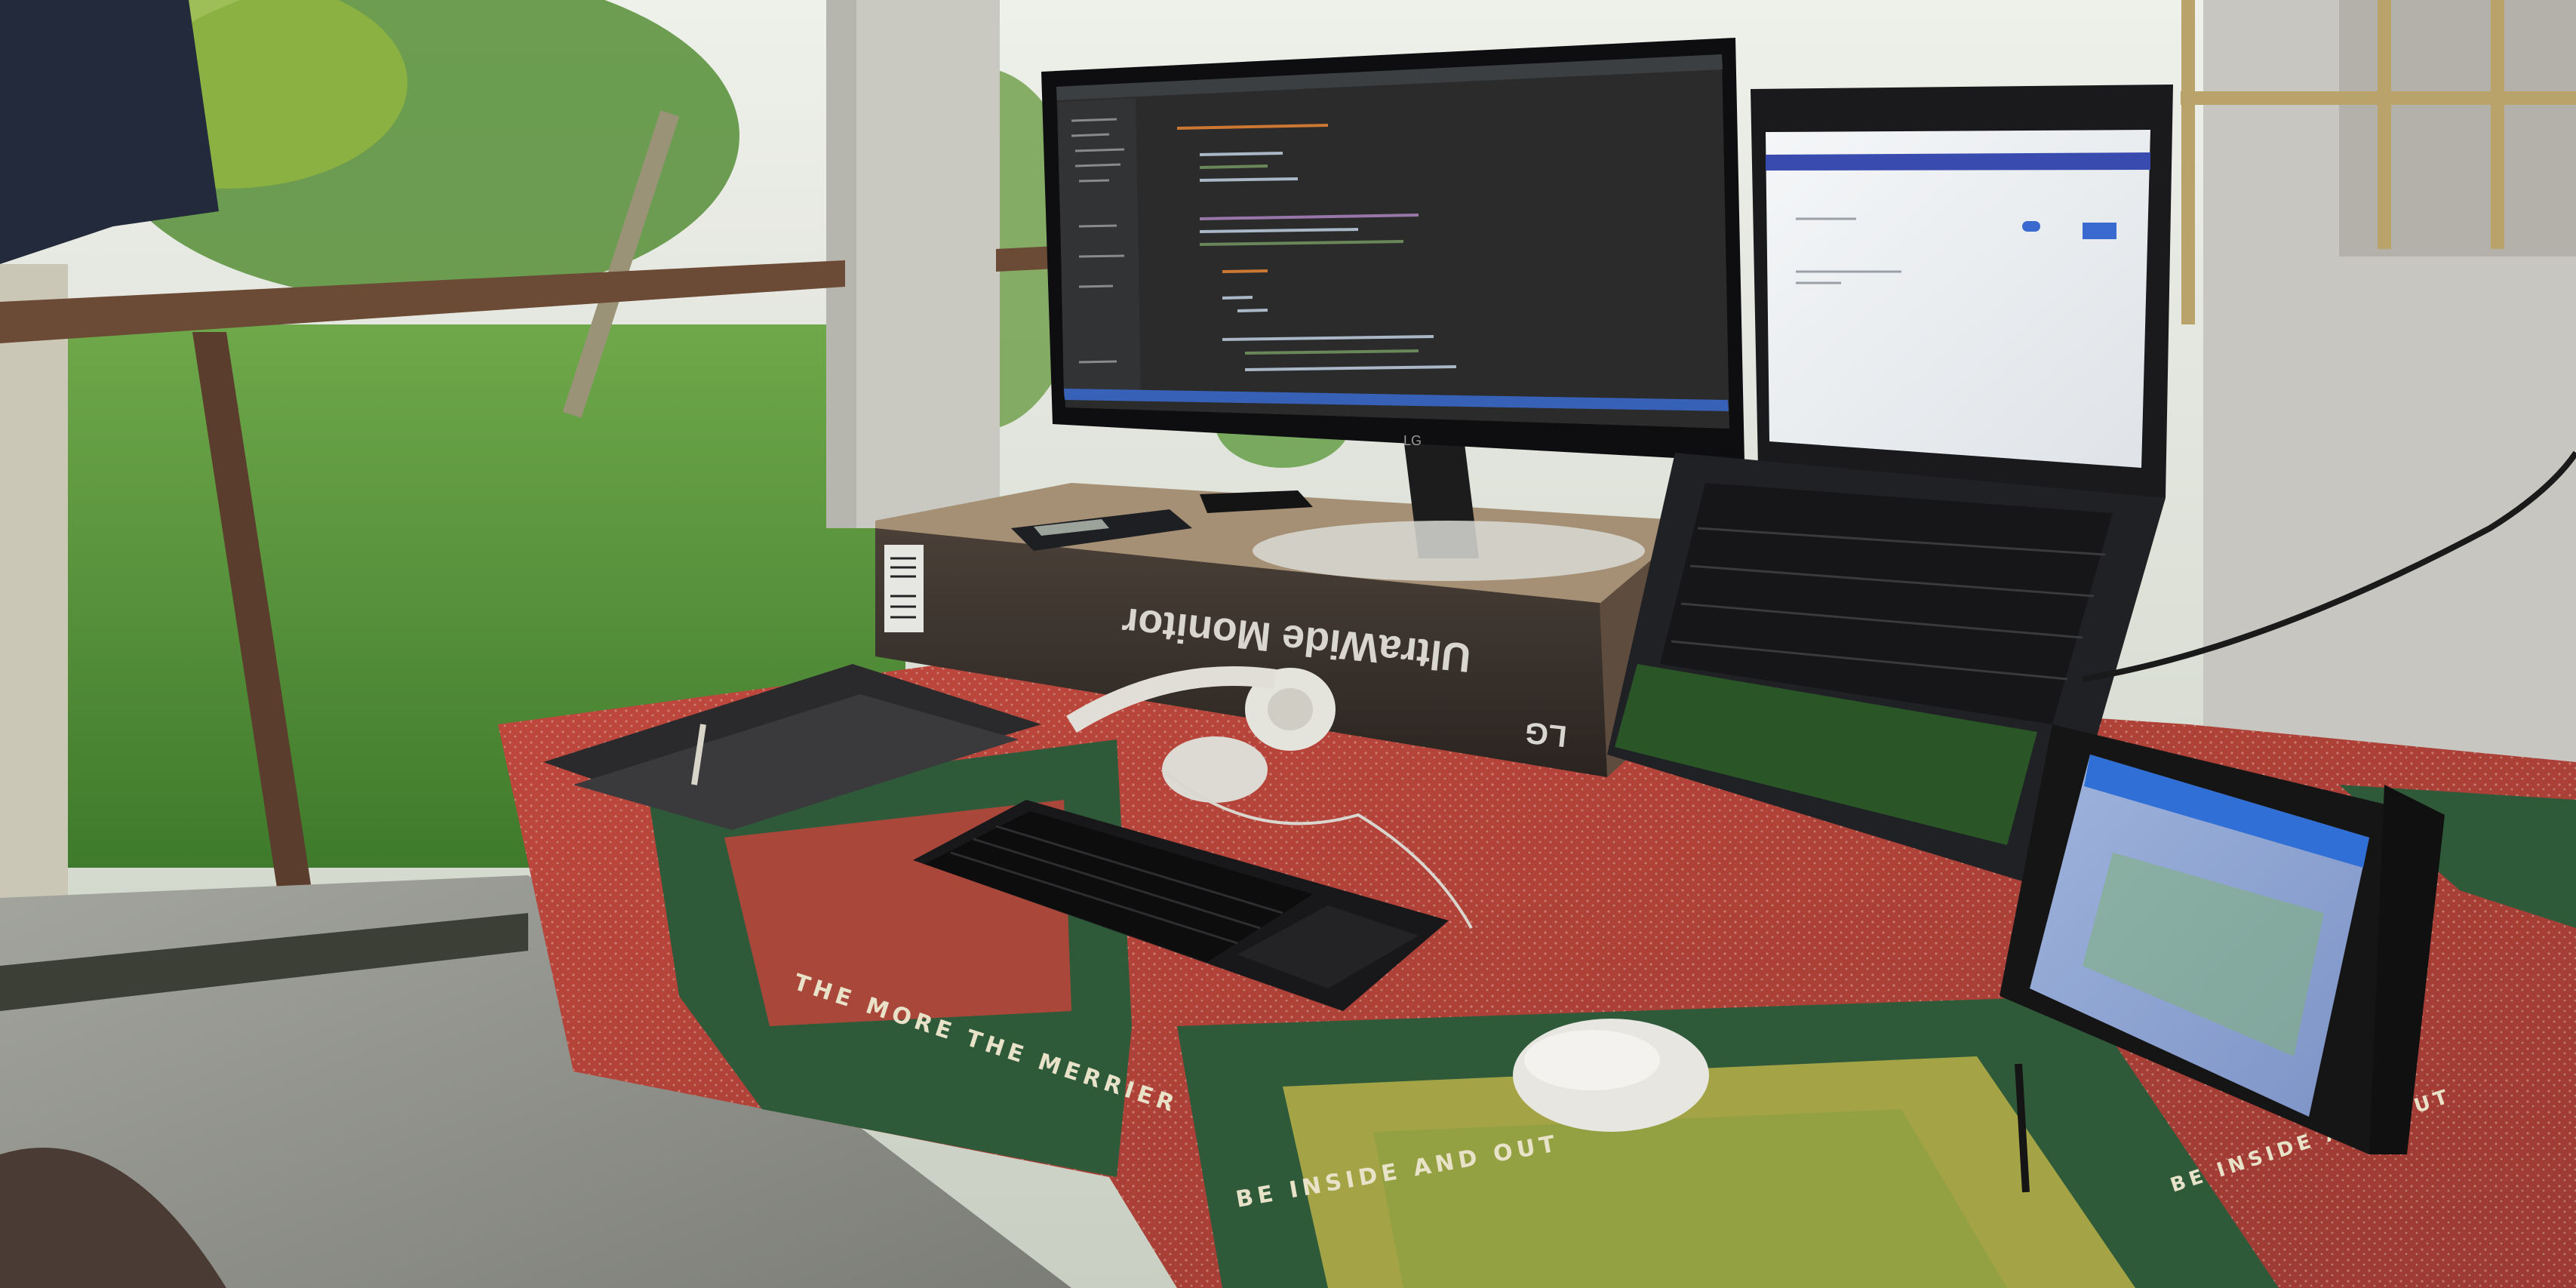 This screenshot has width=2576, height=1288. What do you see at coordinates (1412, 440) in the screenshot?
I see `monitor-brand-logo: LG` at bounding box center [1412, 440].